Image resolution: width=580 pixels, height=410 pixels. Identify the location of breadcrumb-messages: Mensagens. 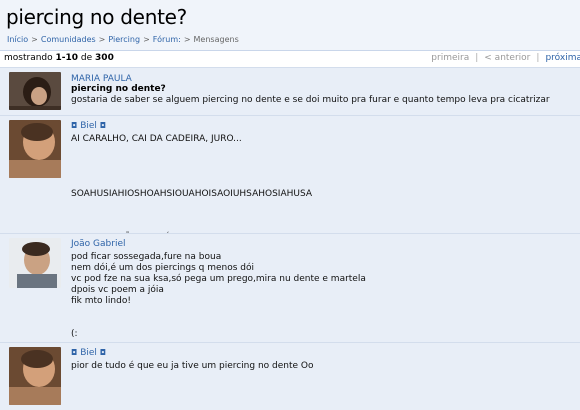
(216, 39).